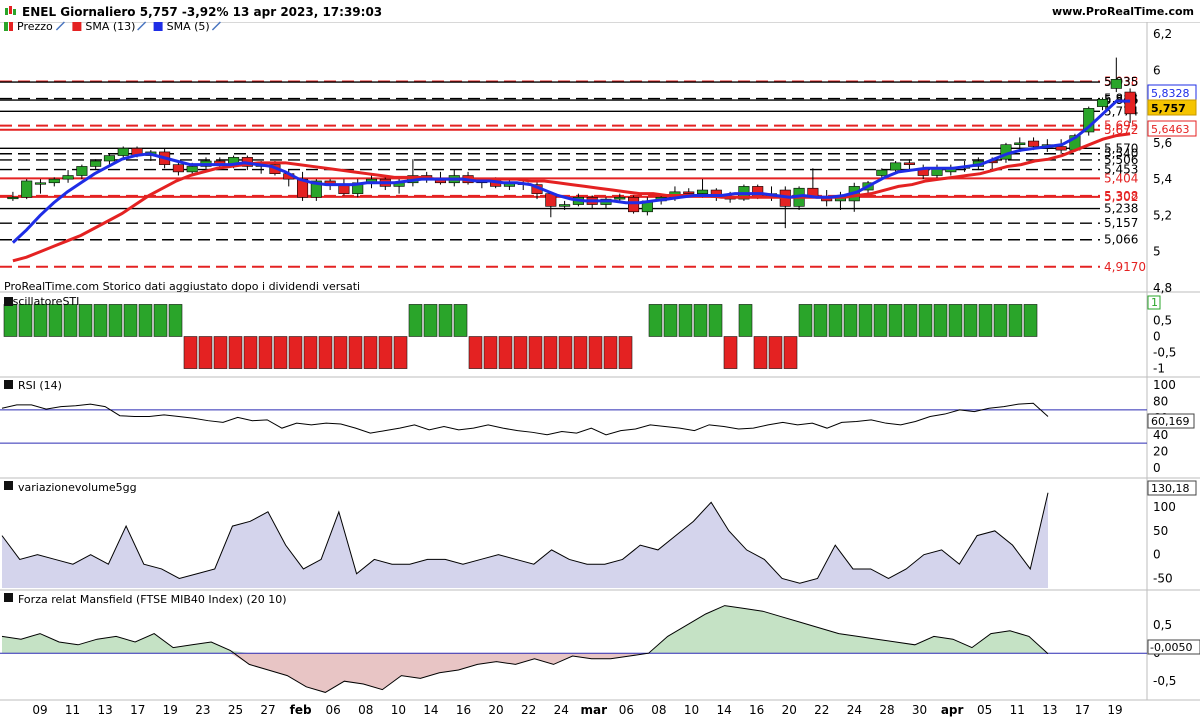 This screenshot has height=720, width=1200. Describe the element at coordinates (35, 26) in the screenshot. I see `legend-label-0: Prezzo` at that location.